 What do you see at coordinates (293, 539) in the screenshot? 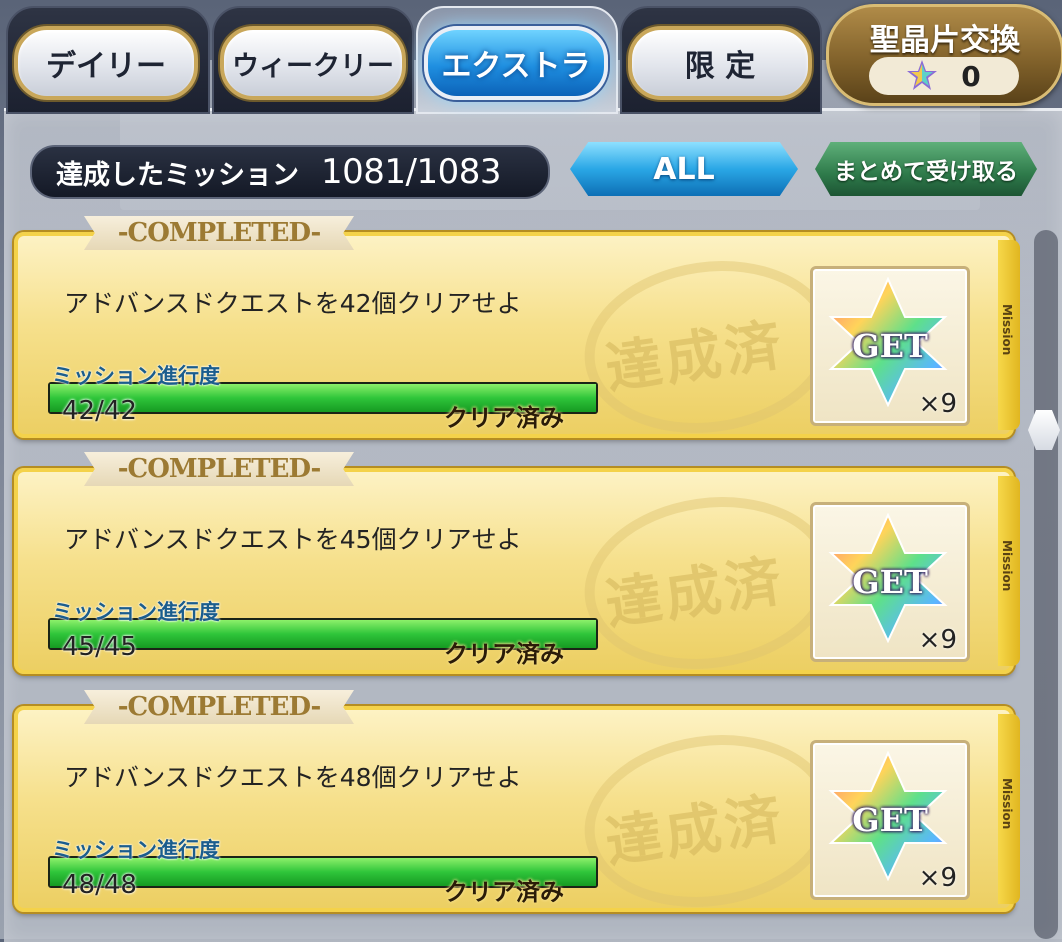
I see `mission-description: アドバンスドクエストを45個クリアせよ` at bounding box center [293, 539].